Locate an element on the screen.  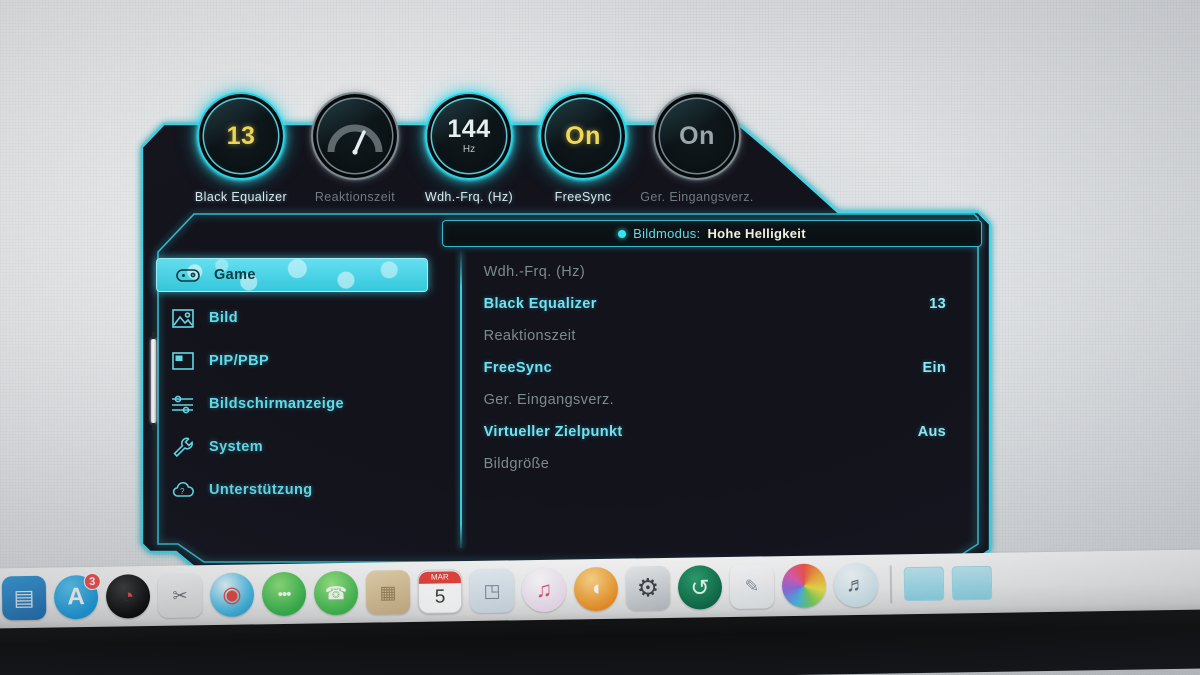
dock-item-ibooks: ◖ is located at coordinates (596, 589).